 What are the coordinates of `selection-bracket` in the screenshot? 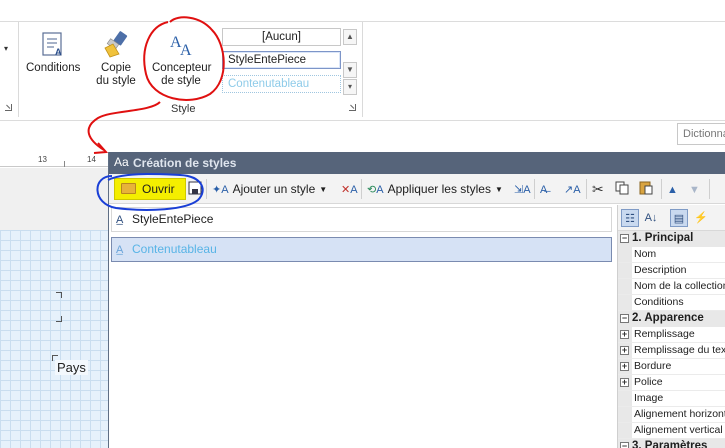 It's located at (59, 295).